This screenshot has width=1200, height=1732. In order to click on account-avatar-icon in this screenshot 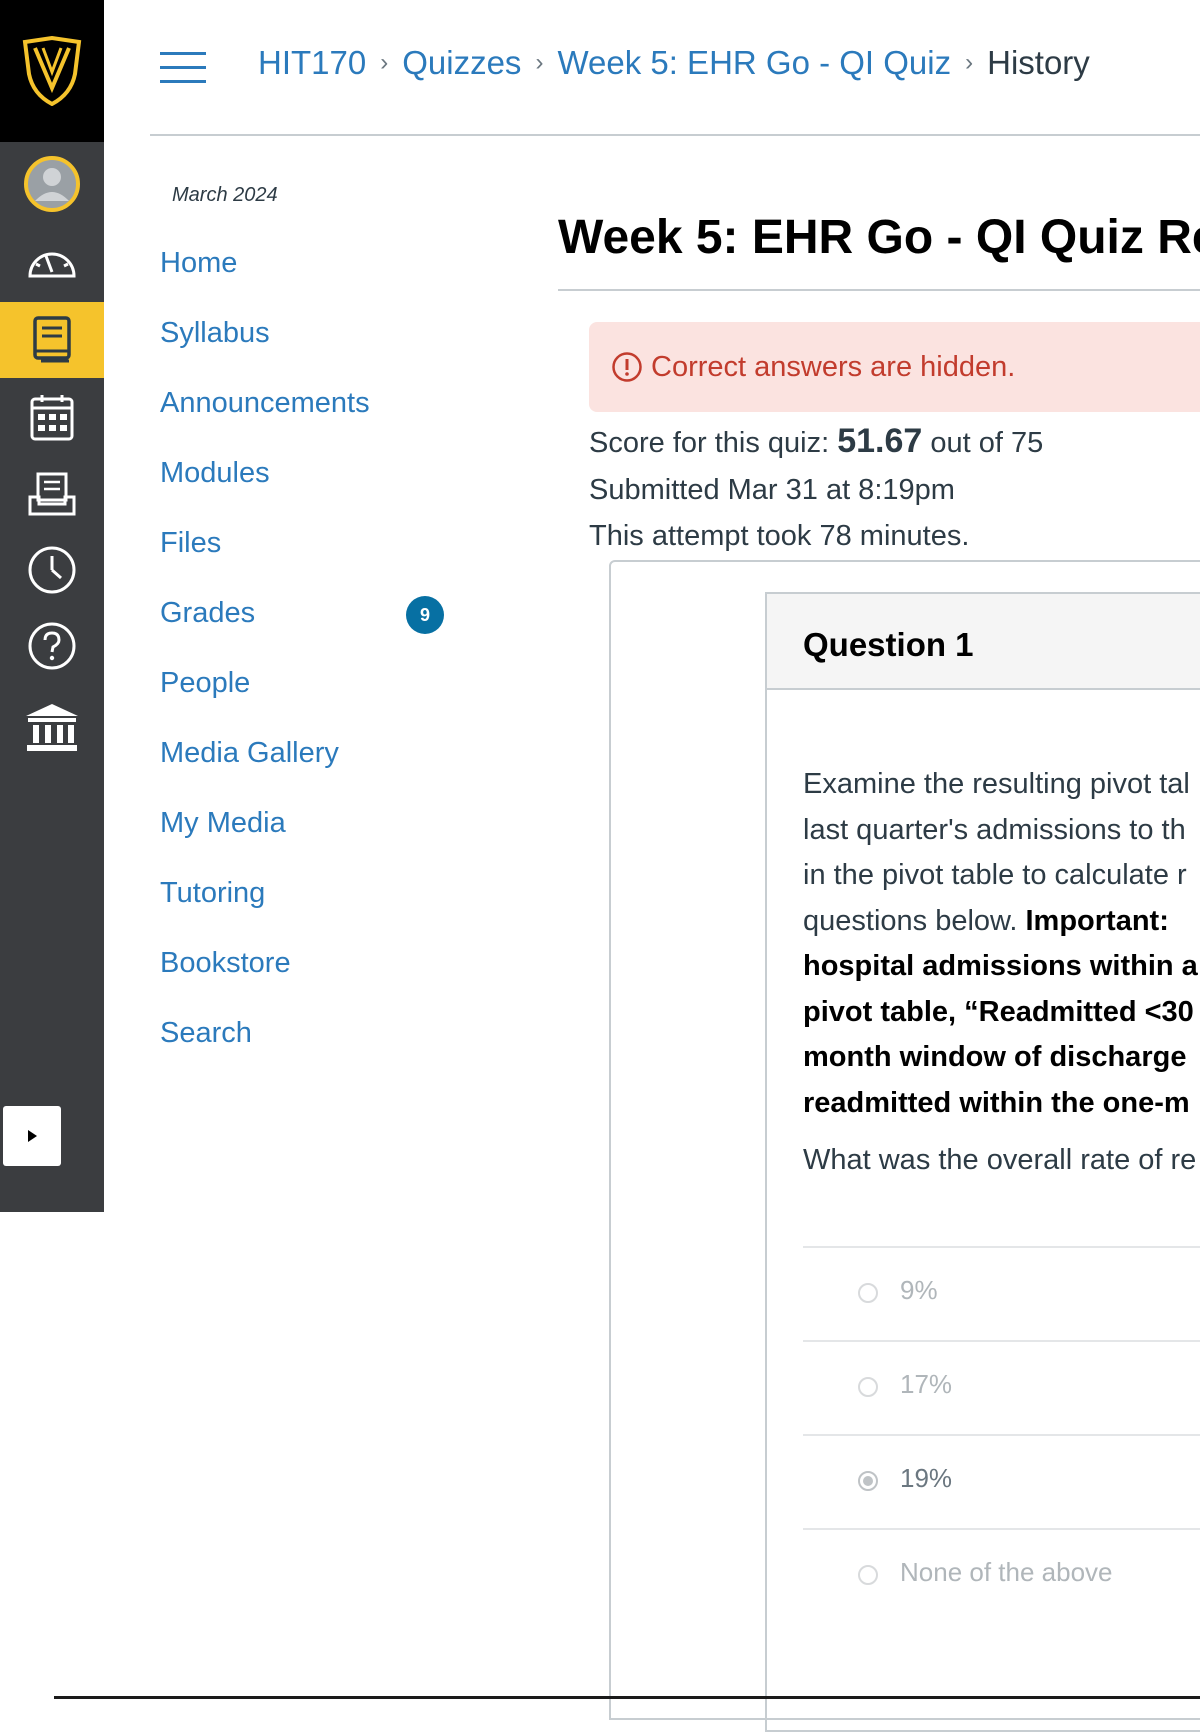, I will do `click(52, 184)`.